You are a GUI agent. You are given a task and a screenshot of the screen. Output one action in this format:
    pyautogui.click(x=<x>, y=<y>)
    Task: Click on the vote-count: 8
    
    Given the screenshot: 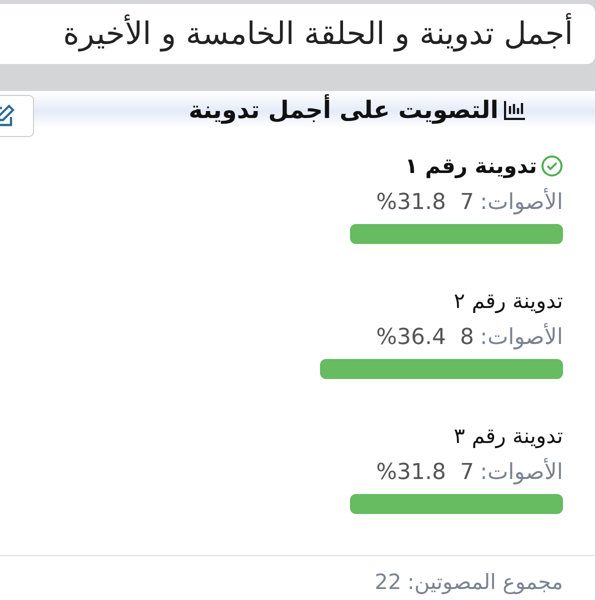 What is the action you would take?
    pyautogui.click(x=467, y=337)
    